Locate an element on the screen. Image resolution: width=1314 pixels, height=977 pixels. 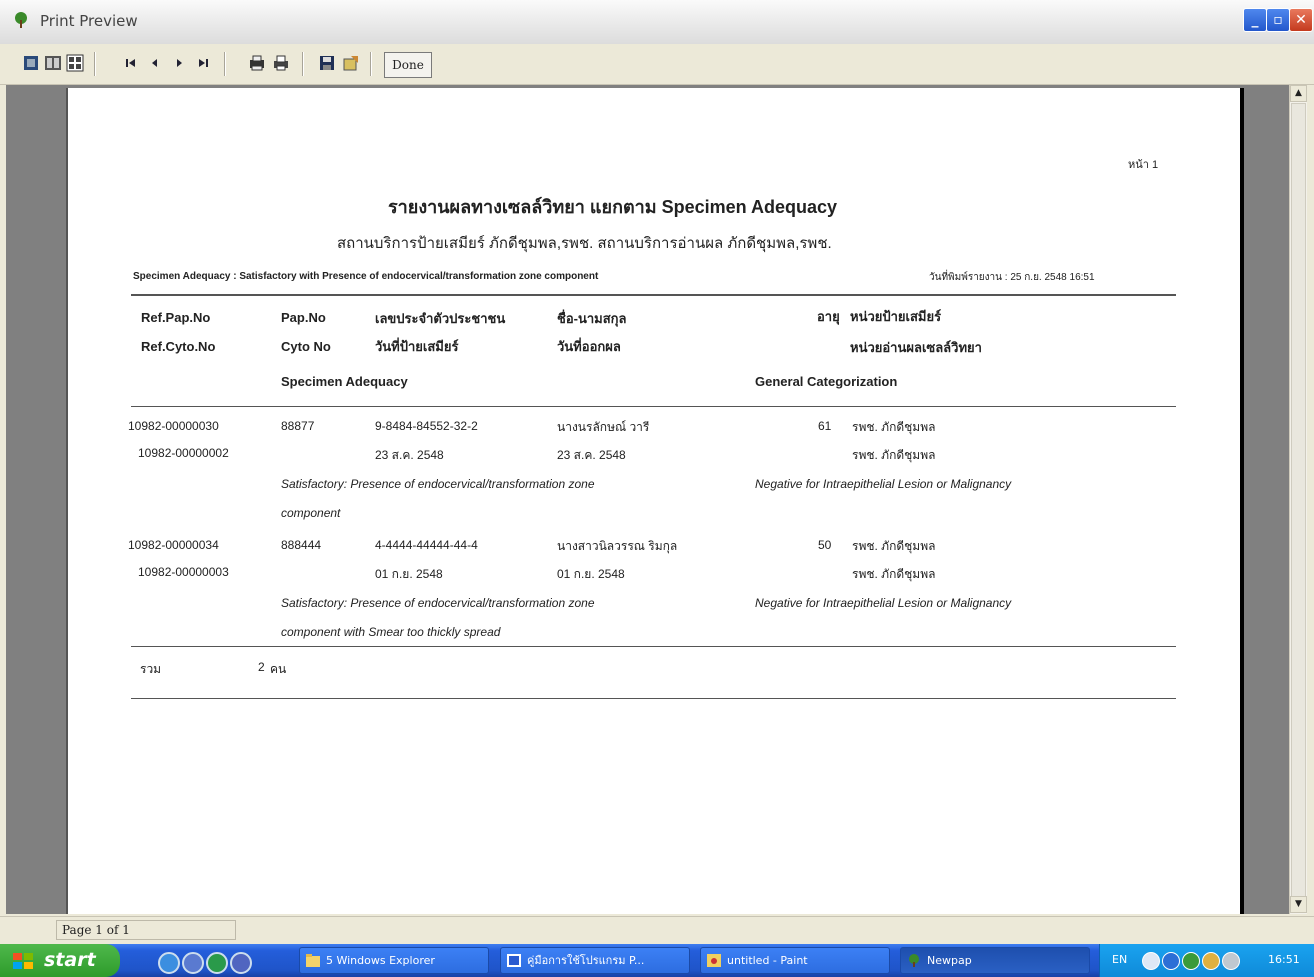
header-ref-pap: Ref.Pap.No is located at coordinates (176, 317).